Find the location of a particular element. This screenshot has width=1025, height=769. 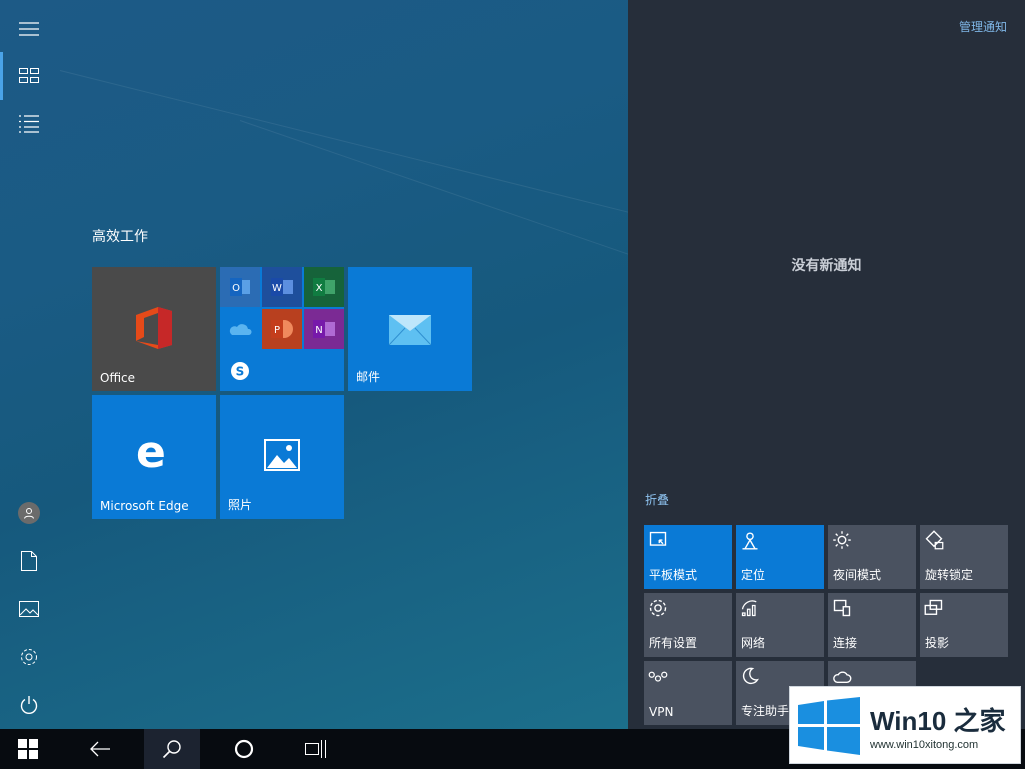

documents-button is located at coordinates (29, 561).